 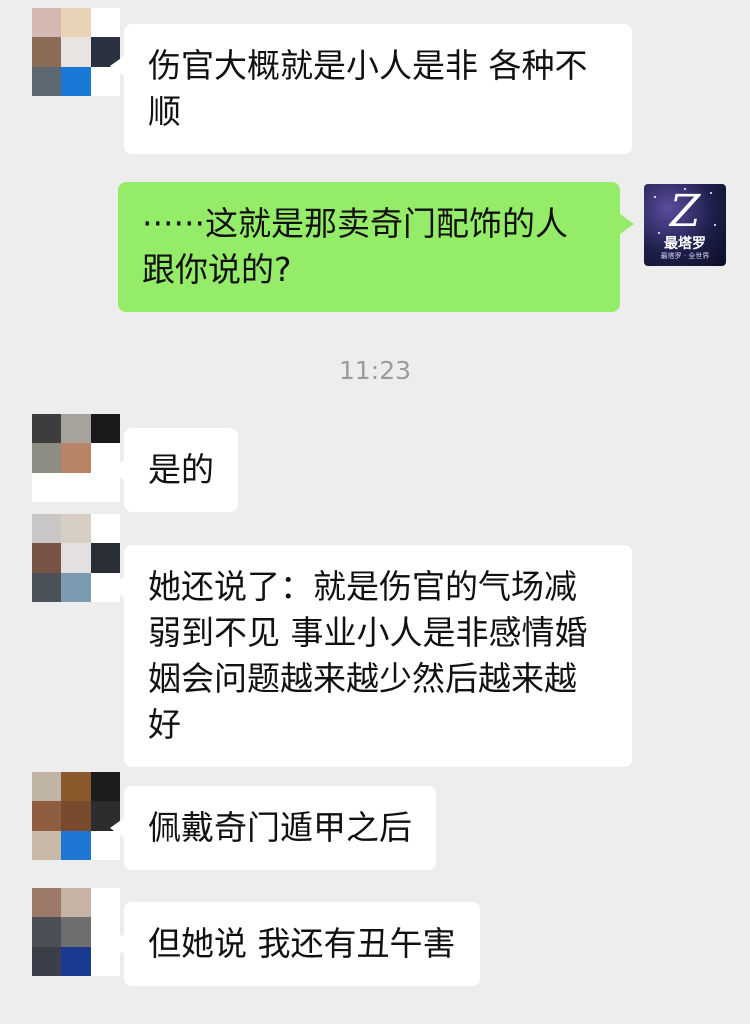 What do you see at coordinates (376, 247) in the screenshot?
I see `message-bubble-outgoing: ······这就是那卖奇门配饰的人跟你说的?` at bounding box center [376, 247].